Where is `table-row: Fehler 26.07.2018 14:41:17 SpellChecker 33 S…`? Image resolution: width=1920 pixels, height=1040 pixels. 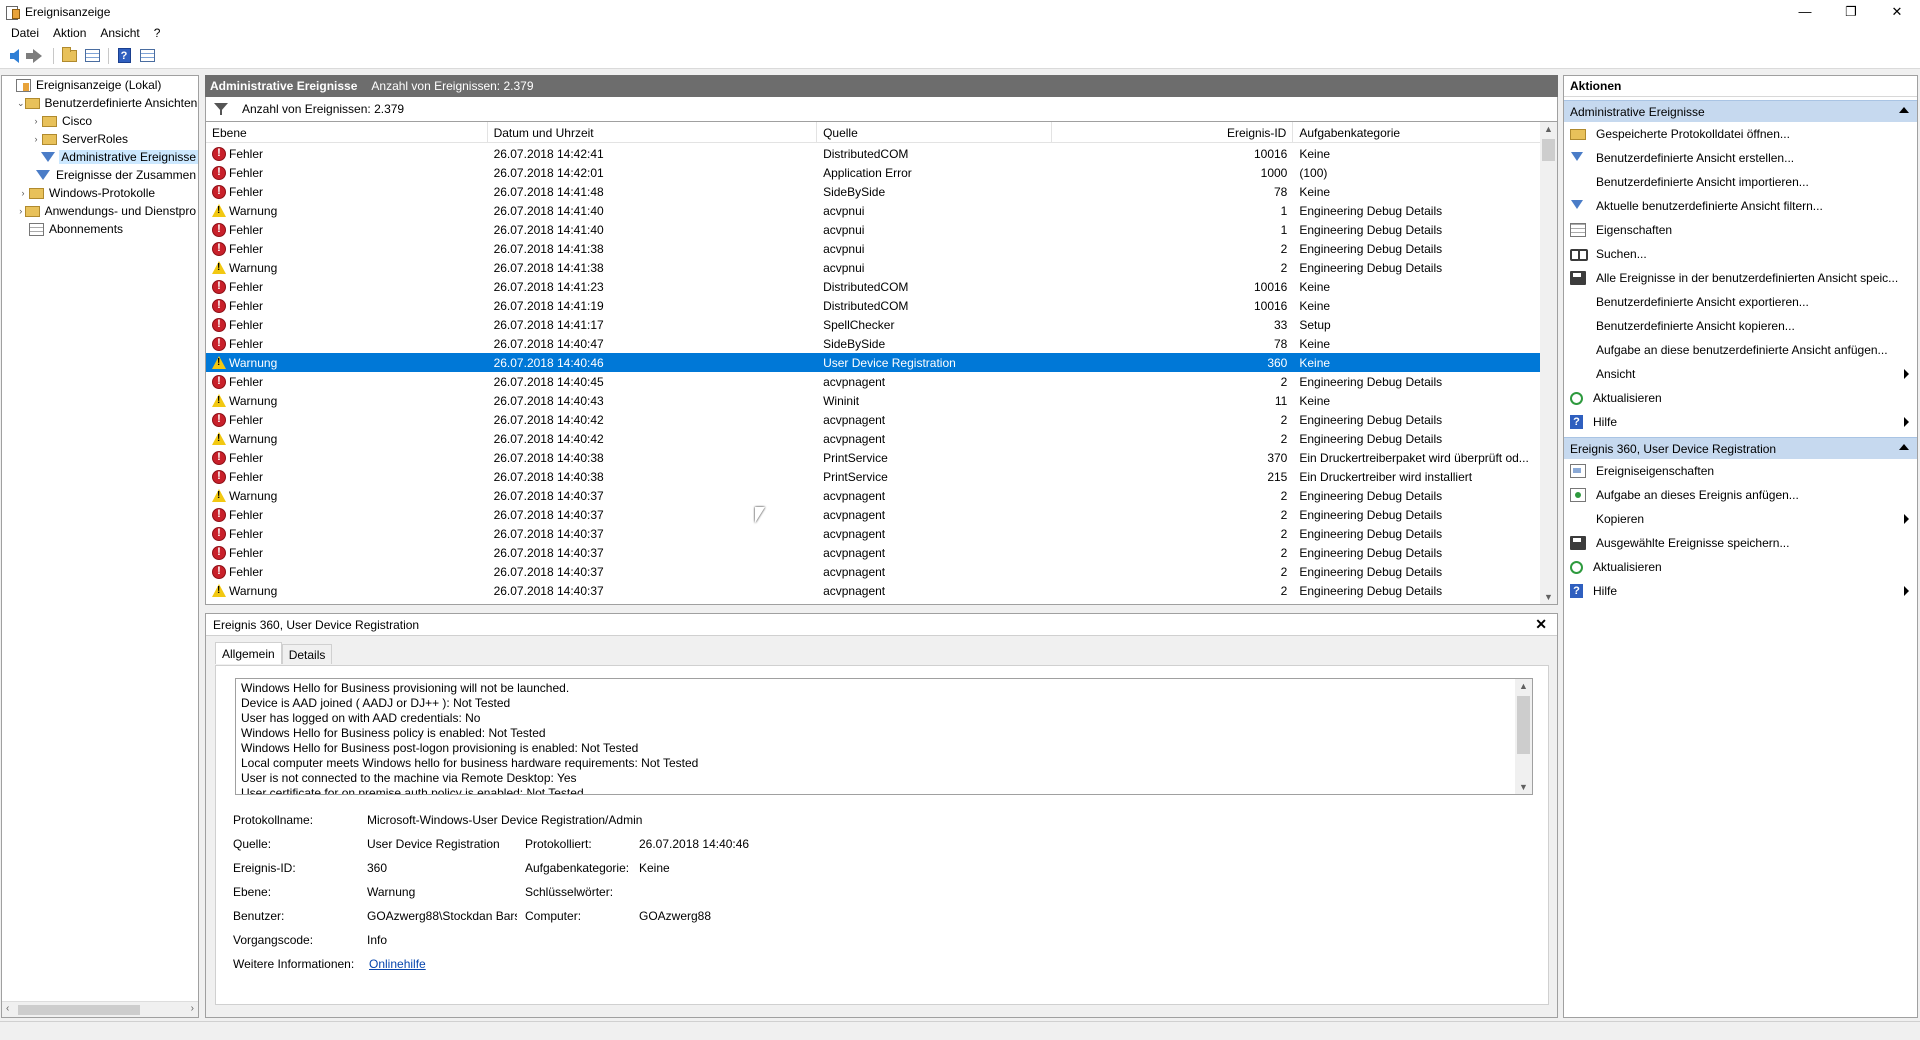
table-row: Fehler 26.07.2018 14:41:17 SpellChecker 33 S… is located at coordinates (873, 324).